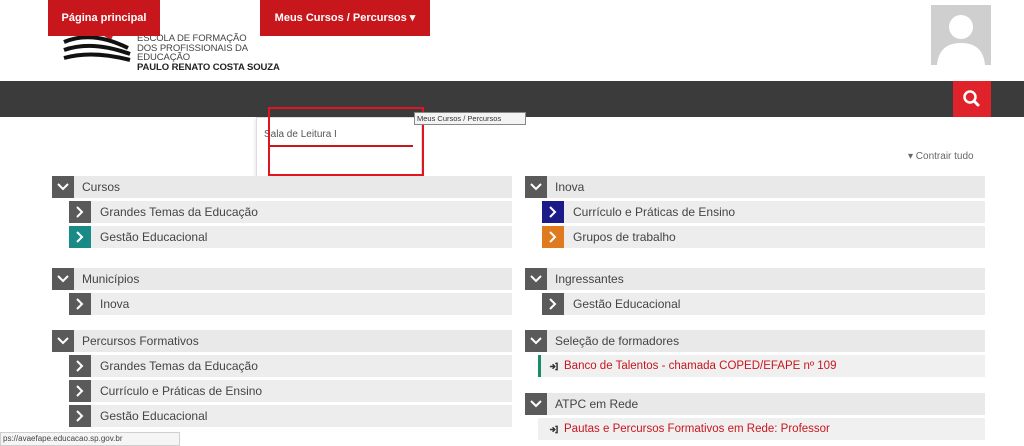 The width and height of the screenshot is (1024, 446). Describe the element at coordinates (208, 67) in the screenshot. I see `logo-line-3: PAULO RENATO COSTA SOUZA` at that location.